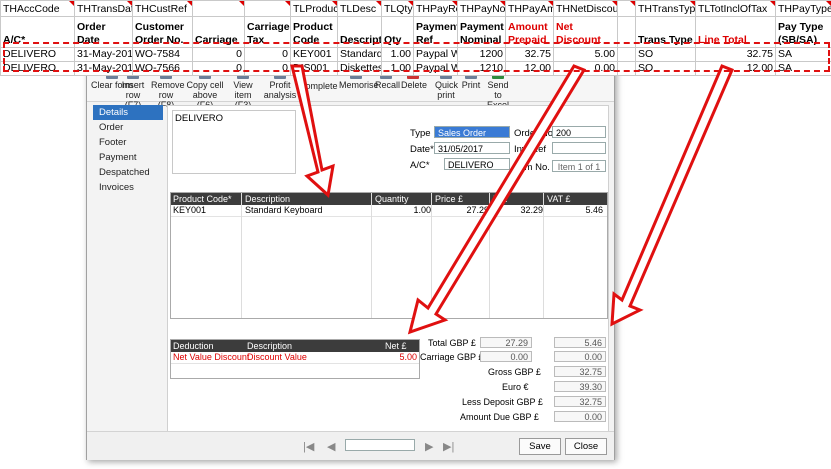 The image size is (831, 469). I want to click on grid-col-header: VAT £, so click(558, 199).